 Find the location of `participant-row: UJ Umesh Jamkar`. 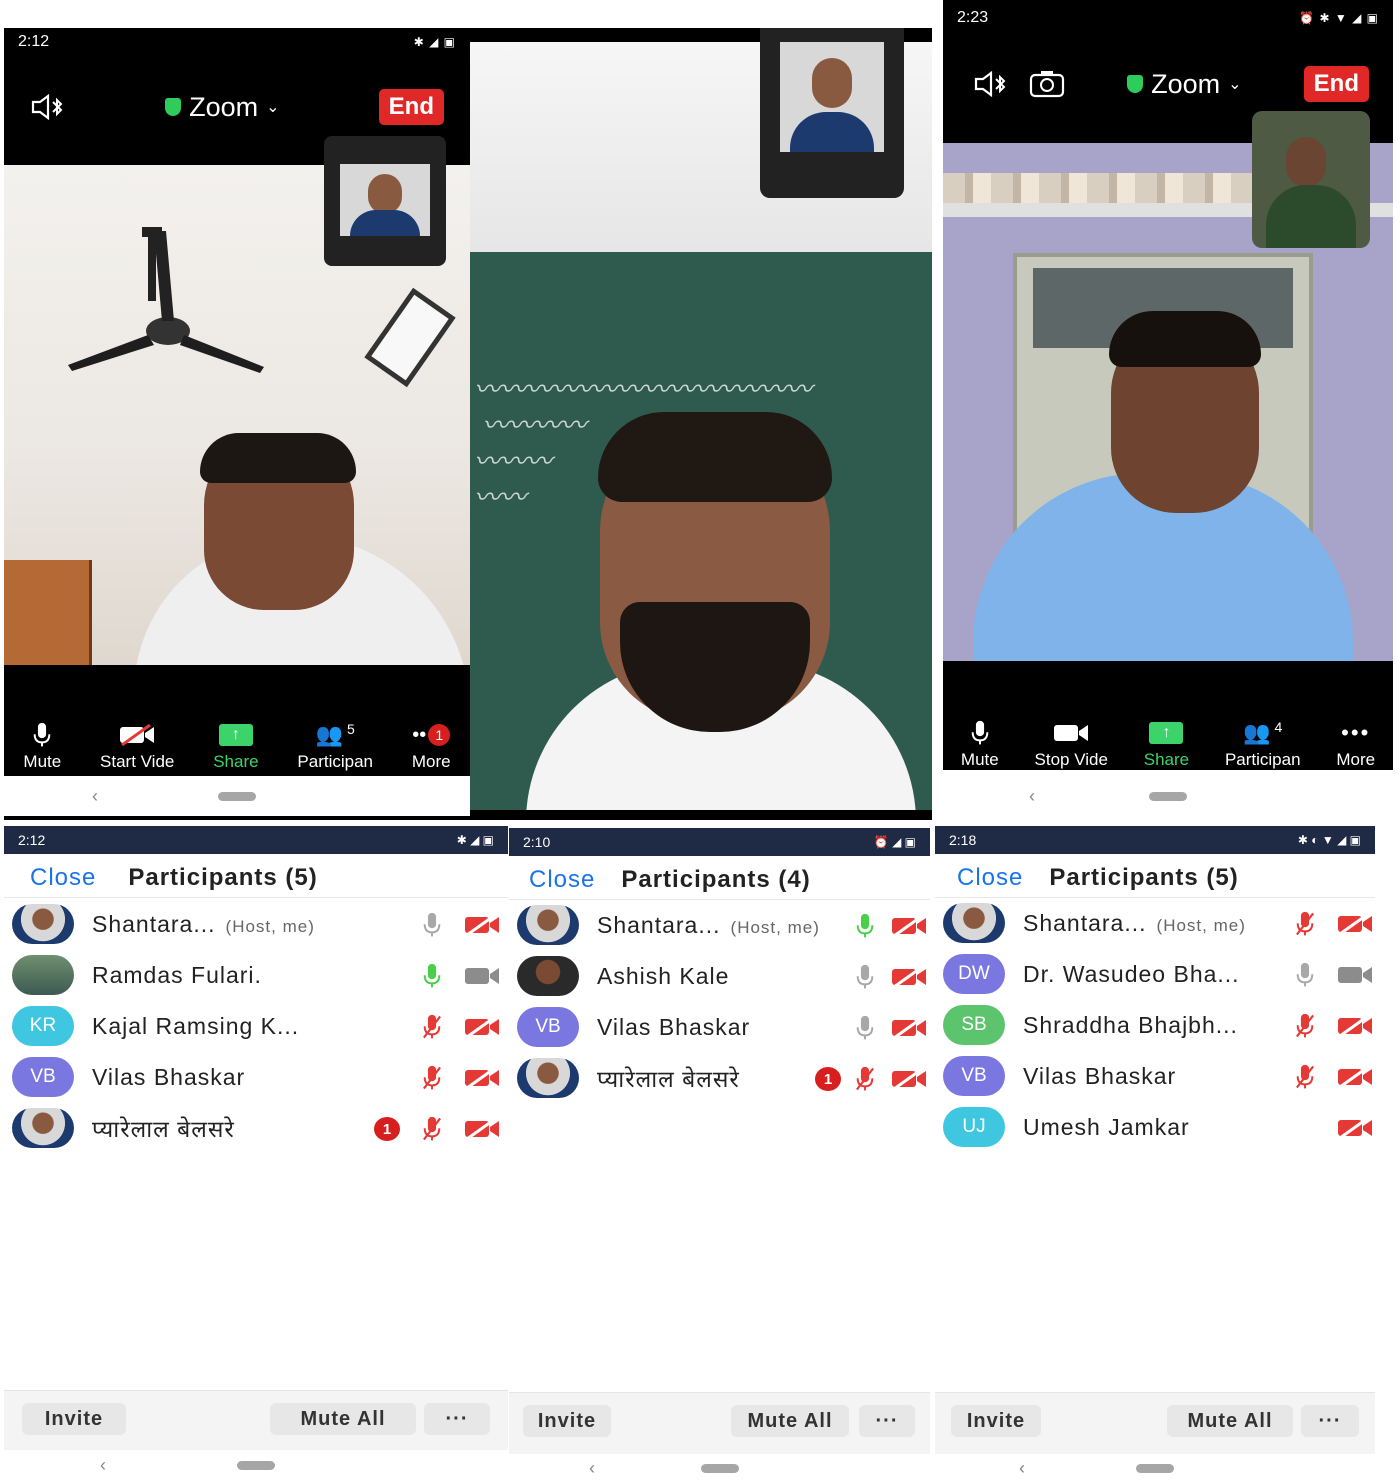

participant-row: UJ Umesh Jamkar is located at coordinates (1155, 1127).